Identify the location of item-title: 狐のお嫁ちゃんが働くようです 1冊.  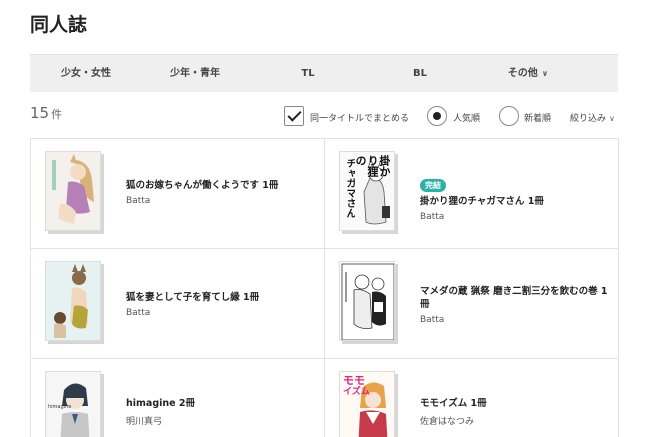
(220, 185).